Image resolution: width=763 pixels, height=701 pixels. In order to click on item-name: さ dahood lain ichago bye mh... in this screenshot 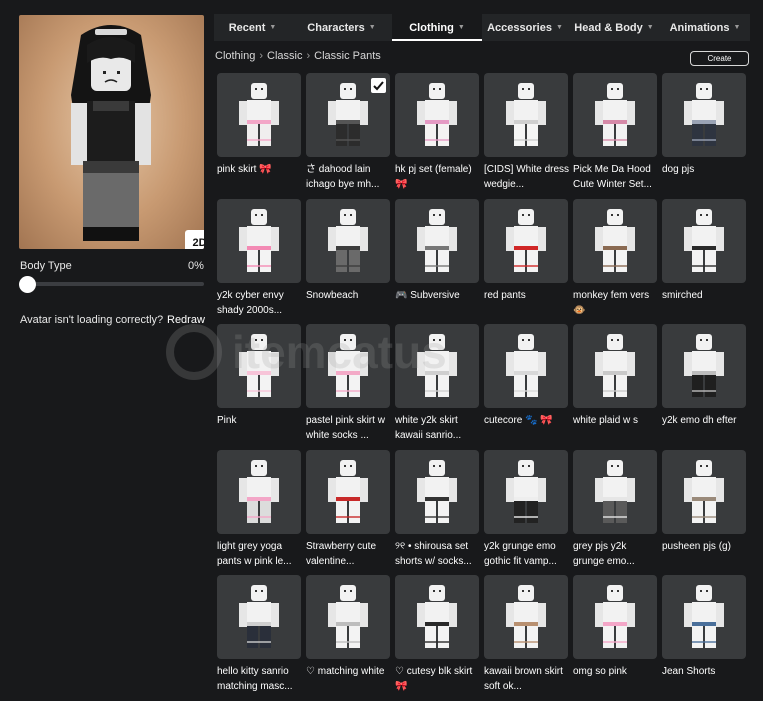, I will do `click(349, 177)`.